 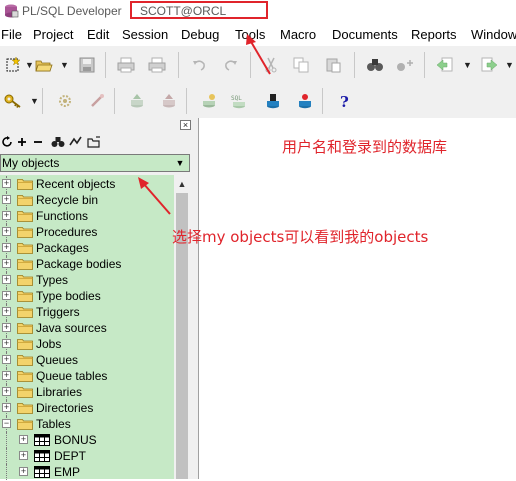 What do you see at coordinates (300, 237) in the screenshot?
I see `annotation-my-objects: 选择my objects可以看到我的objects` at bounding box center [300, 237].